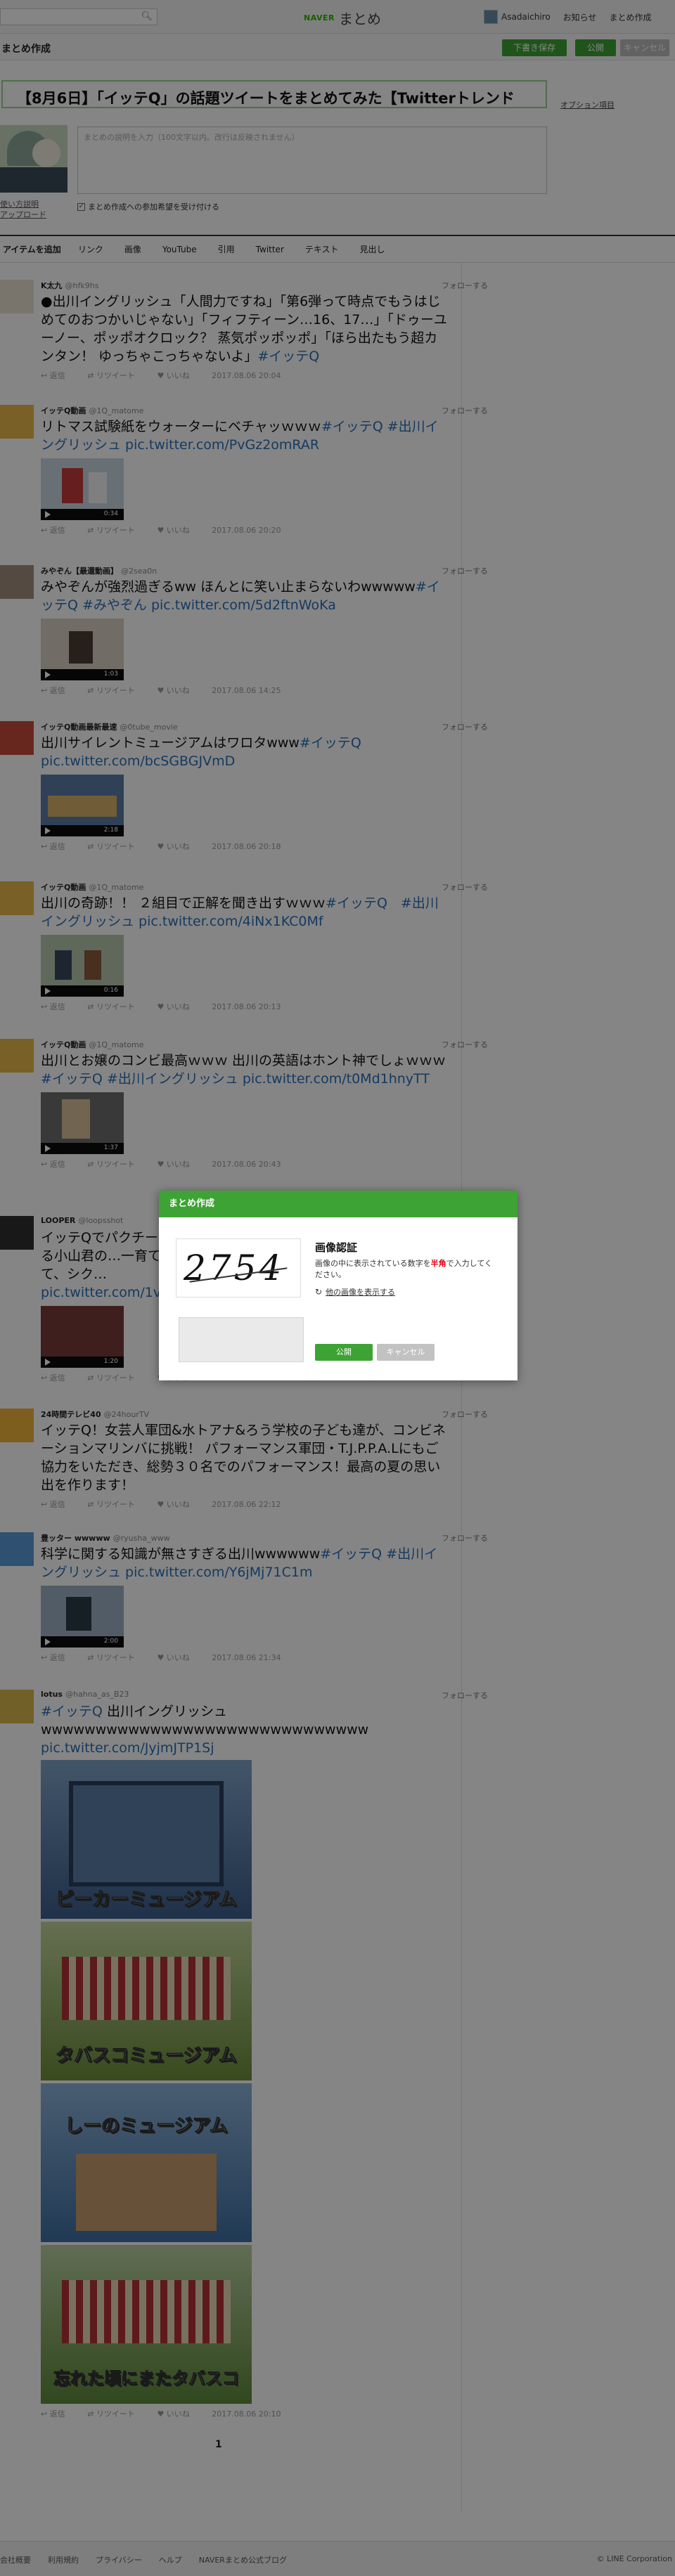 This screenshot has height=2576, width=675. What do you see at coordinates (338, 1204) in the screenshot?
I see `modal-header: まとめ作成` at bounding box center [338, 1204].